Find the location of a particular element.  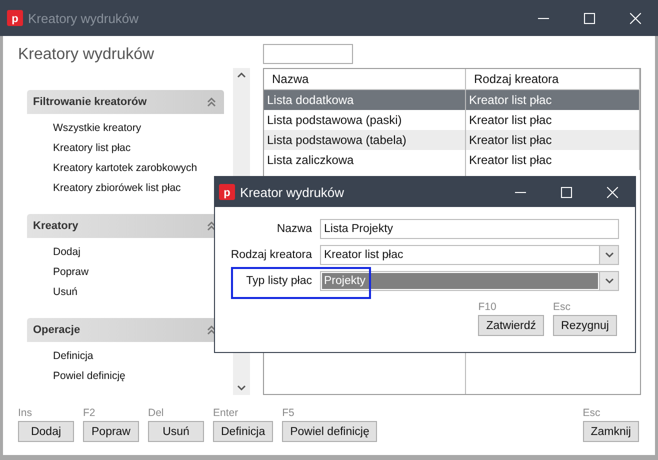

shortcut-label: F5 is located at coordinates (289, 414).